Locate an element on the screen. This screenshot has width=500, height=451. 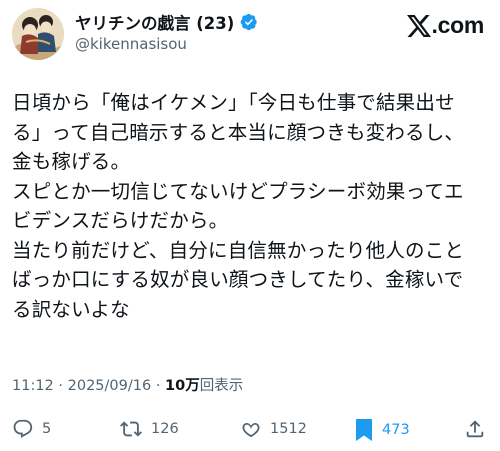
heart-icon is located at coordinates (251, 430).